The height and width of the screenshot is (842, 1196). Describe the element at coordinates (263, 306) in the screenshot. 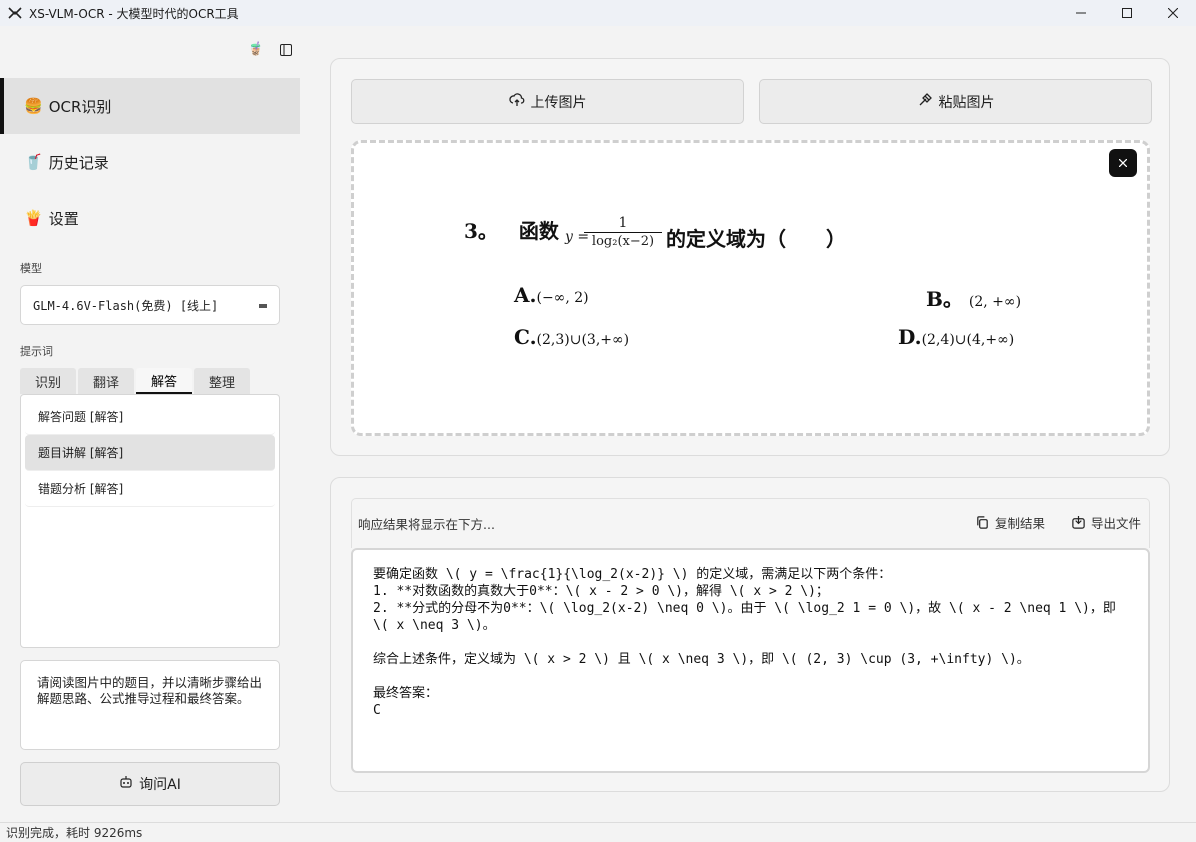

I see `dropdown-icon` at that location.